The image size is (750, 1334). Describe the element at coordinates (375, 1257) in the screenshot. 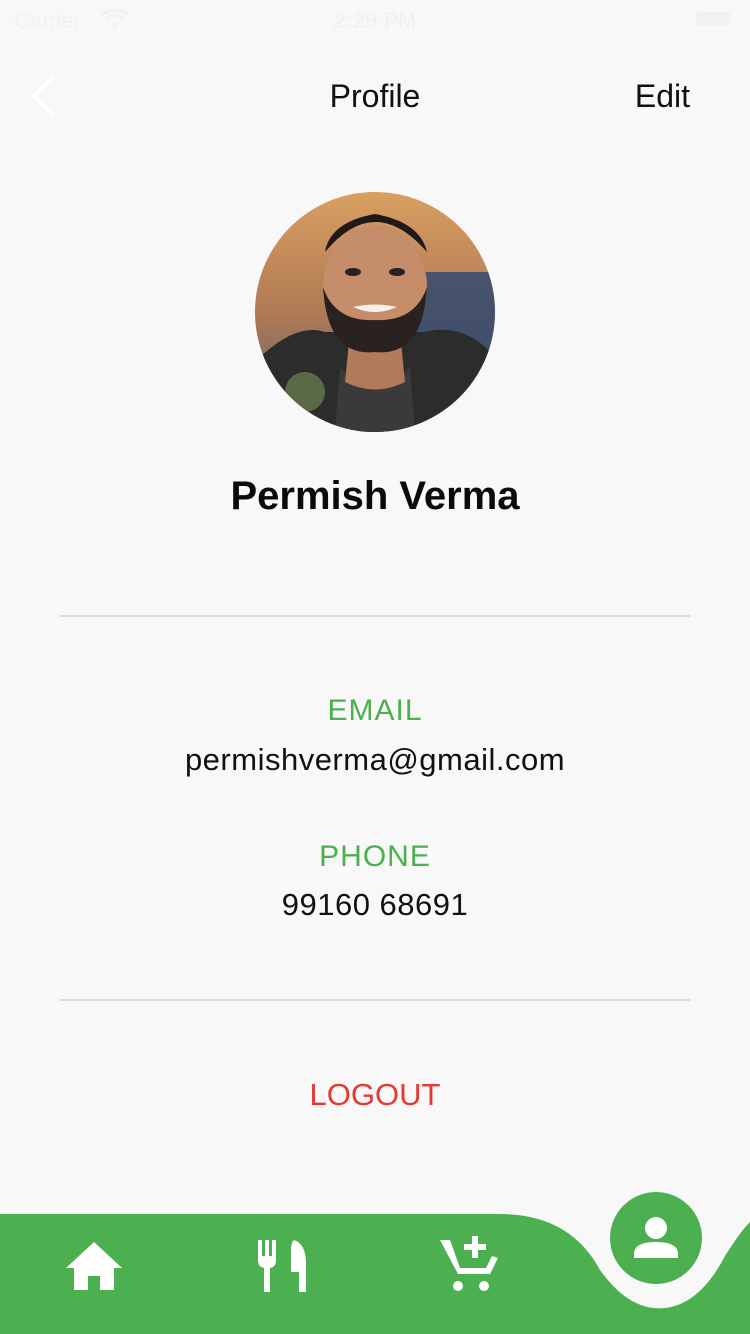

I see `bottom-tab-bar` at that location.